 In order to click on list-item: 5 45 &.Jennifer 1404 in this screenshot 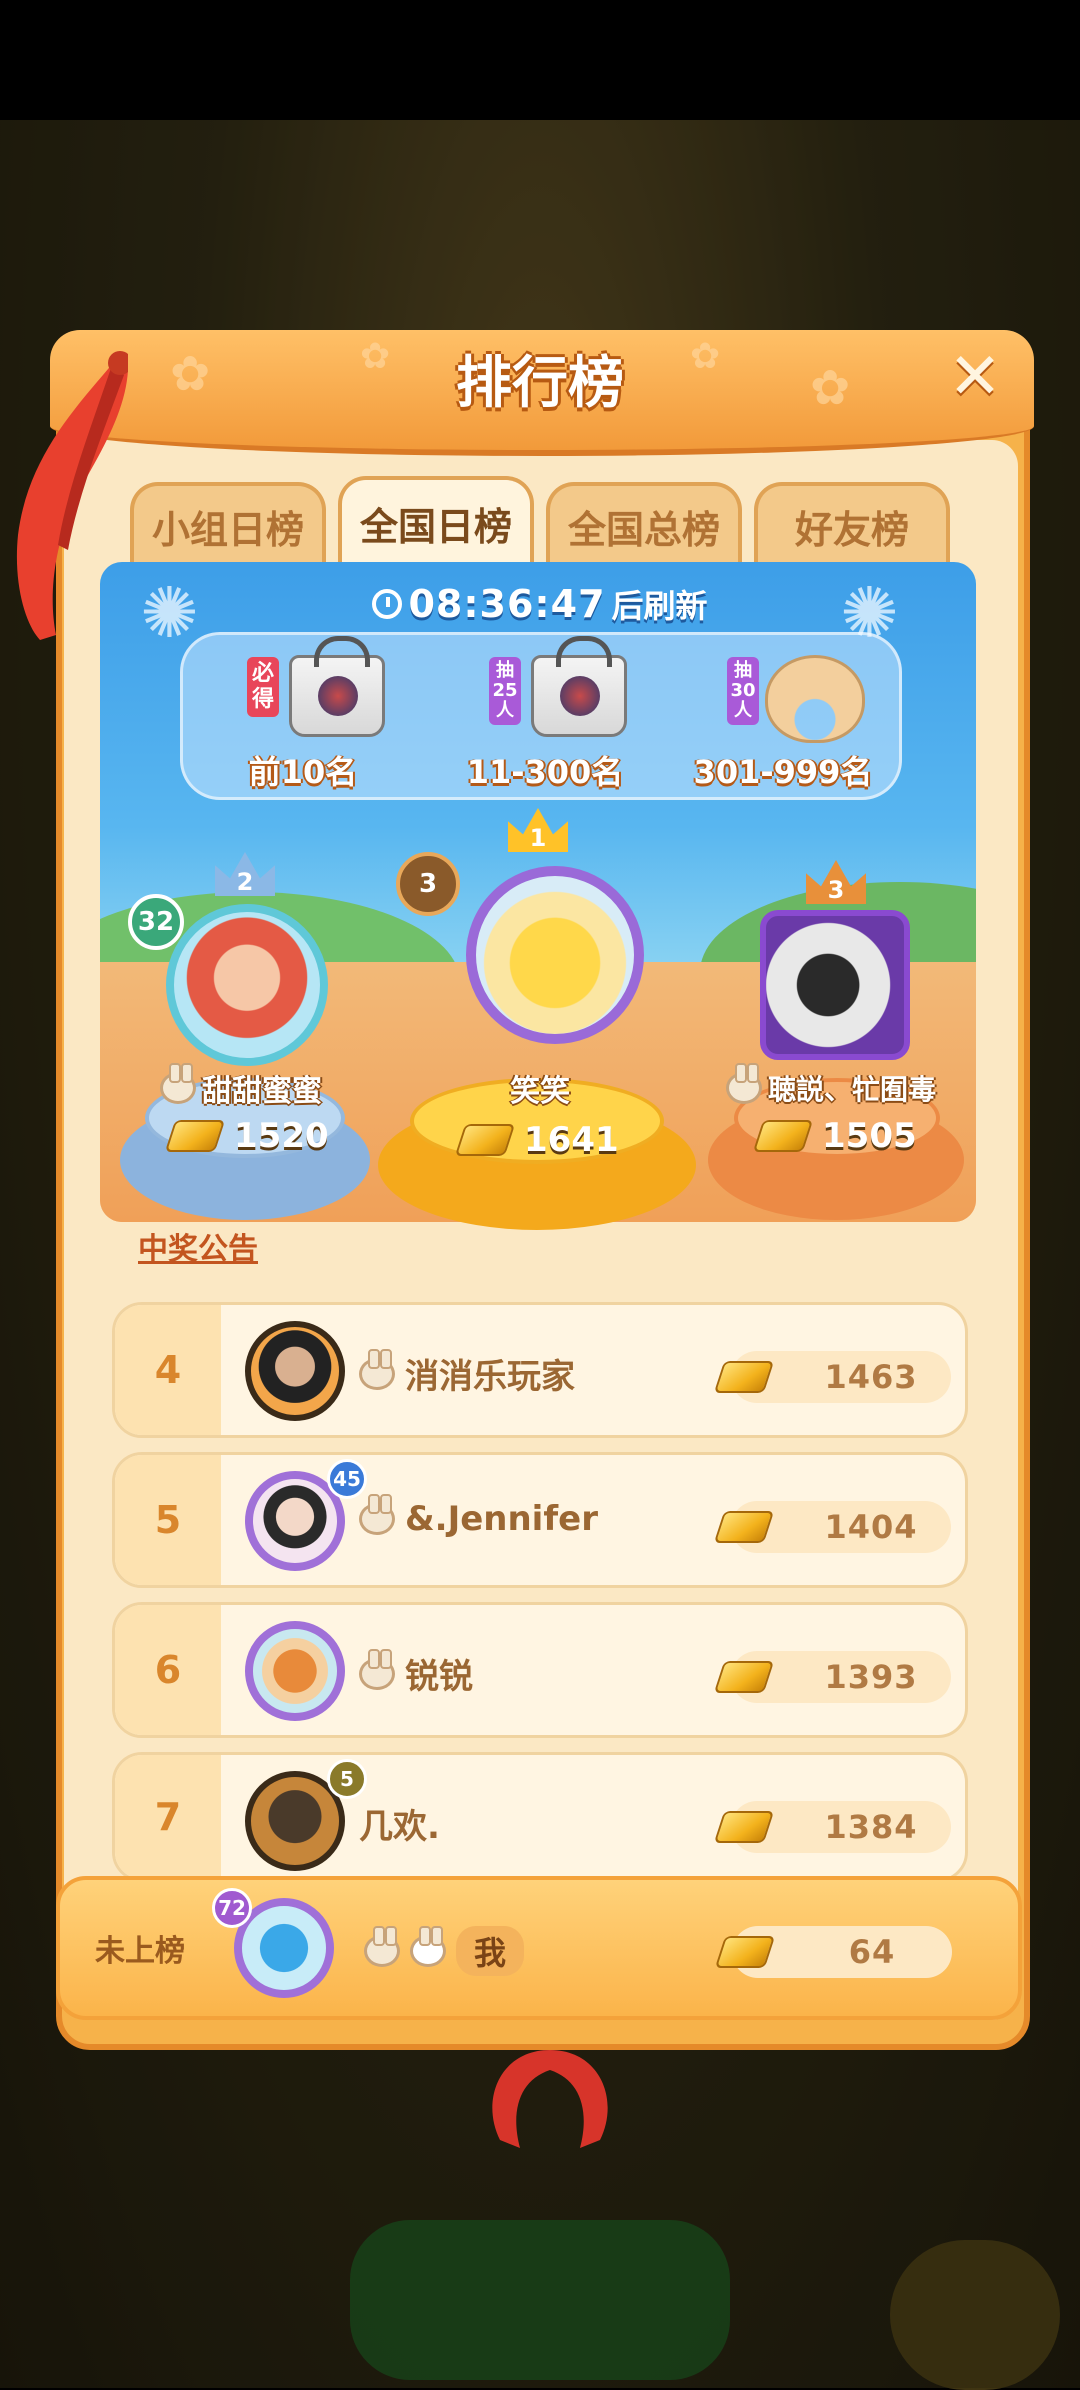, I will do `click(540, 1520)`.